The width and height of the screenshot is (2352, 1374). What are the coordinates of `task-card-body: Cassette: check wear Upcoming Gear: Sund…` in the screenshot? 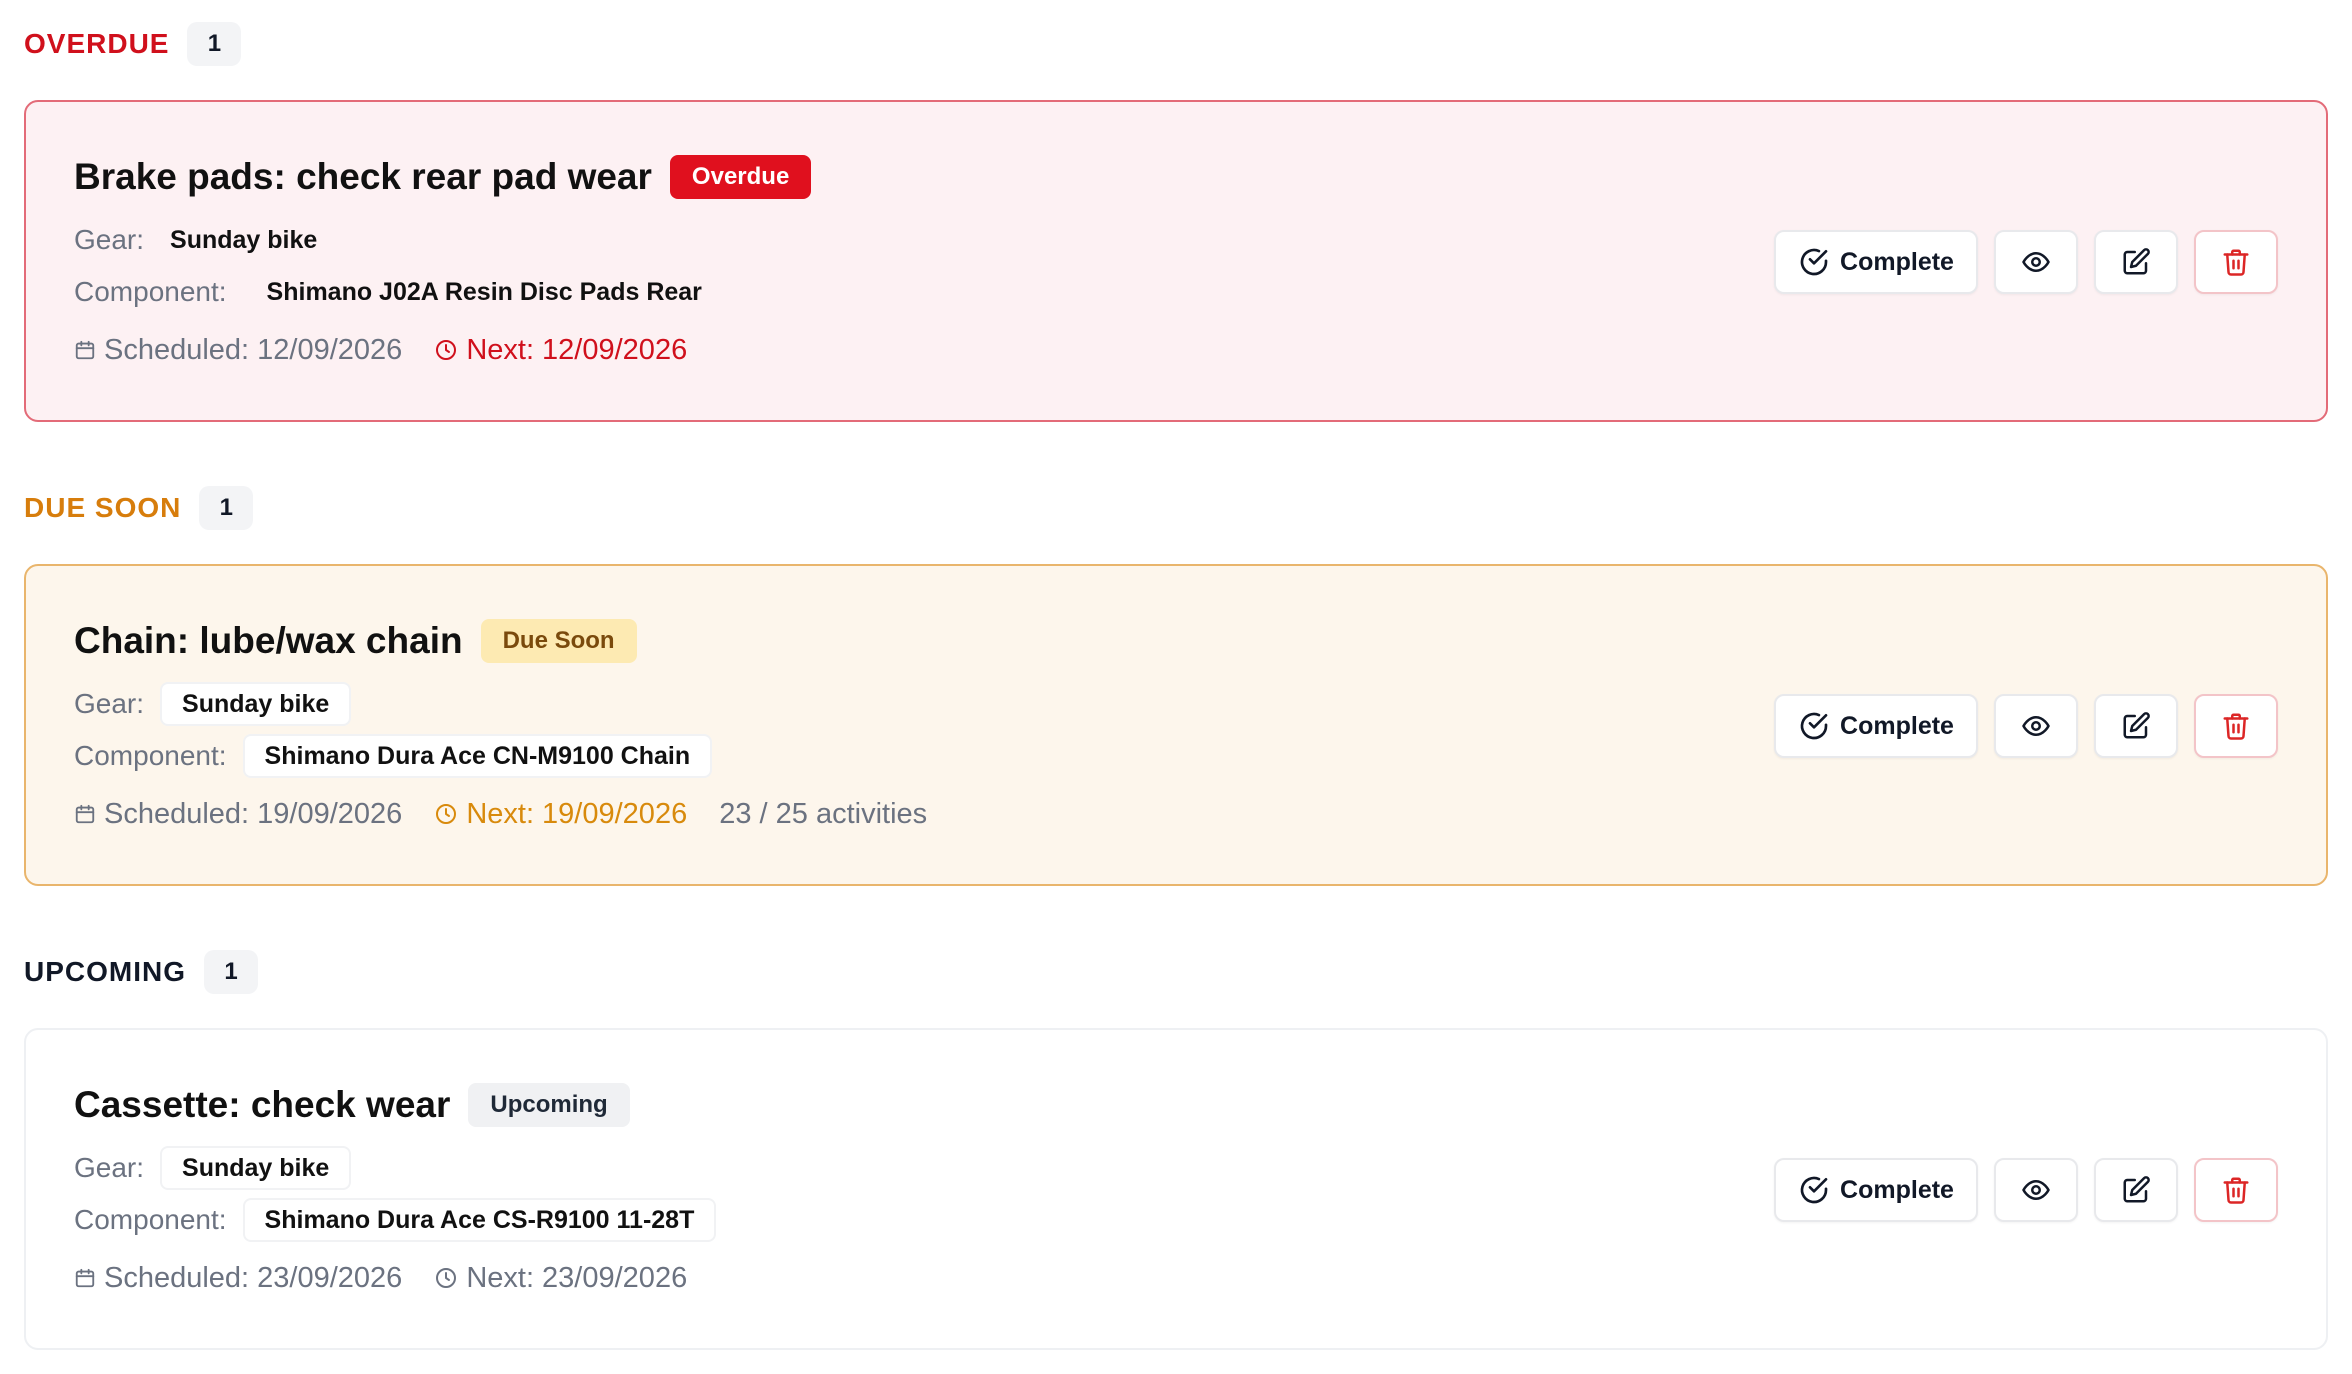 It's located at (396, 1191).